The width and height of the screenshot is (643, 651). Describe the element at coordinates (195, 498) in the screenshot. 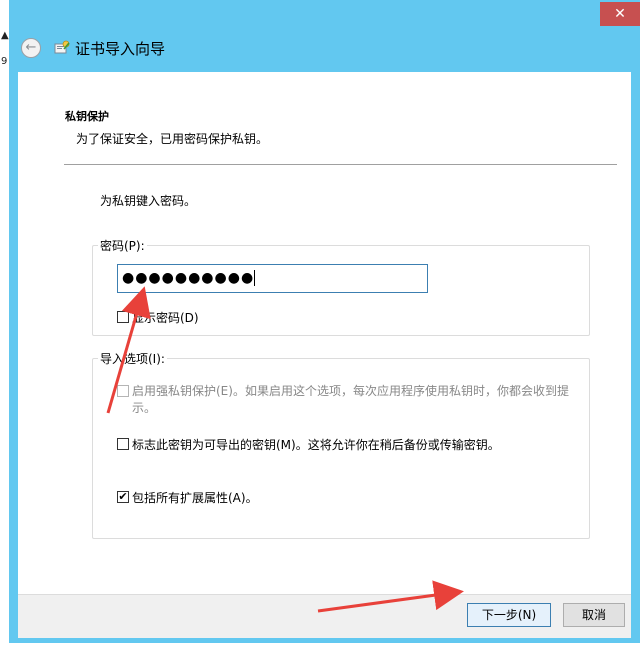

I see `extended-properties-label: 包括所有扩展属性(A)。` at that location.